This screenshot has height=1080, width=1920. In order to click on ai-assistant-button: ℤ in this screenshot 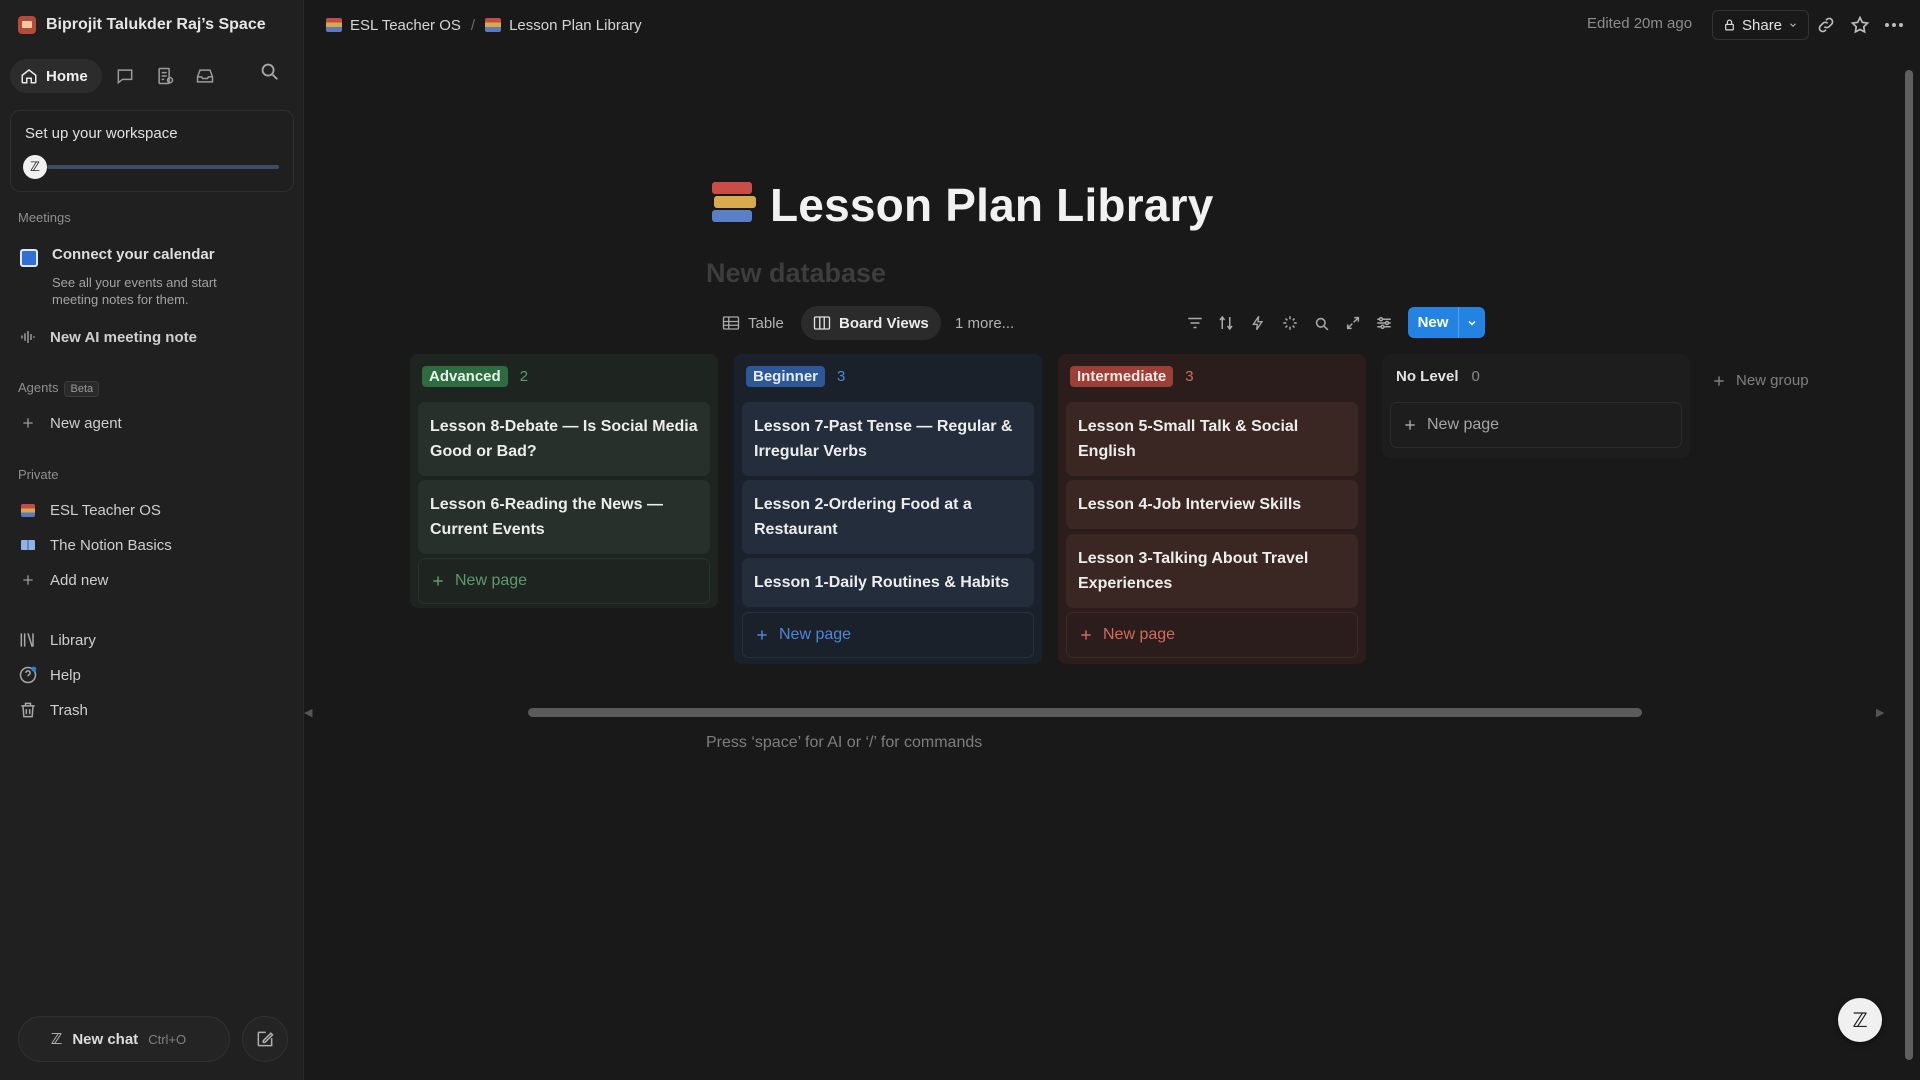, I will do `click(1860, 1020)`.